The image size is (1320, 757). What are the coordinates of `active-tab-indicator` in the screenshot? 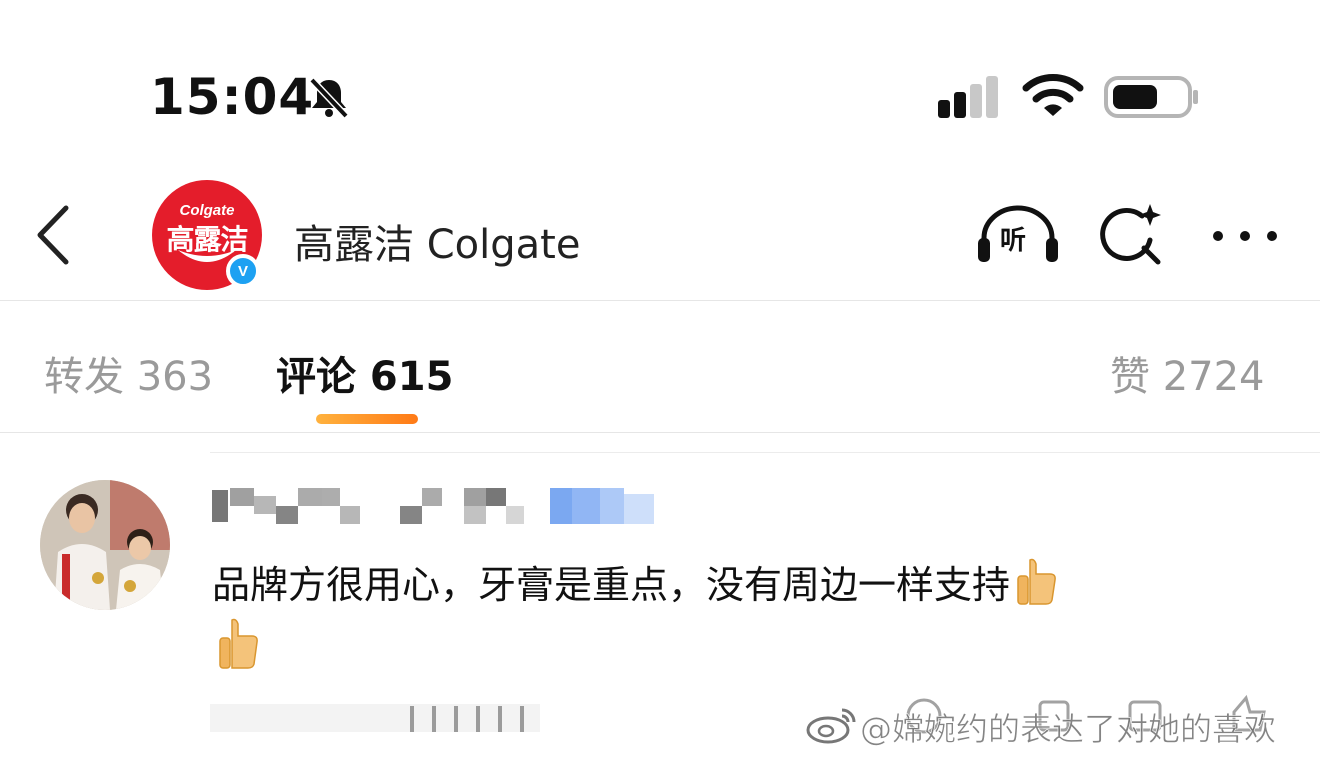 It's located at (367, 419).